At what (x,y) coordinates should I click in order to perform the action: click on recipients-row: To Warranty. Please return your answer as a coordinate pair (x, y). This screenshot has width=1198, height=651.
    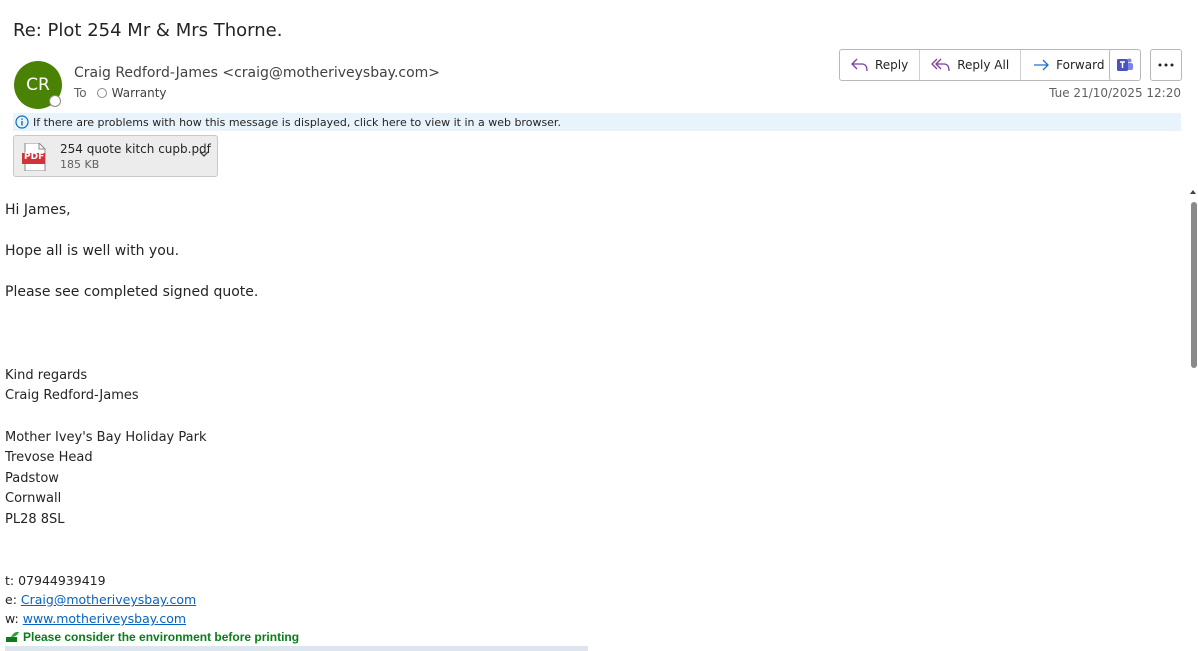
    Looking at the image, I should click on (120, 93).